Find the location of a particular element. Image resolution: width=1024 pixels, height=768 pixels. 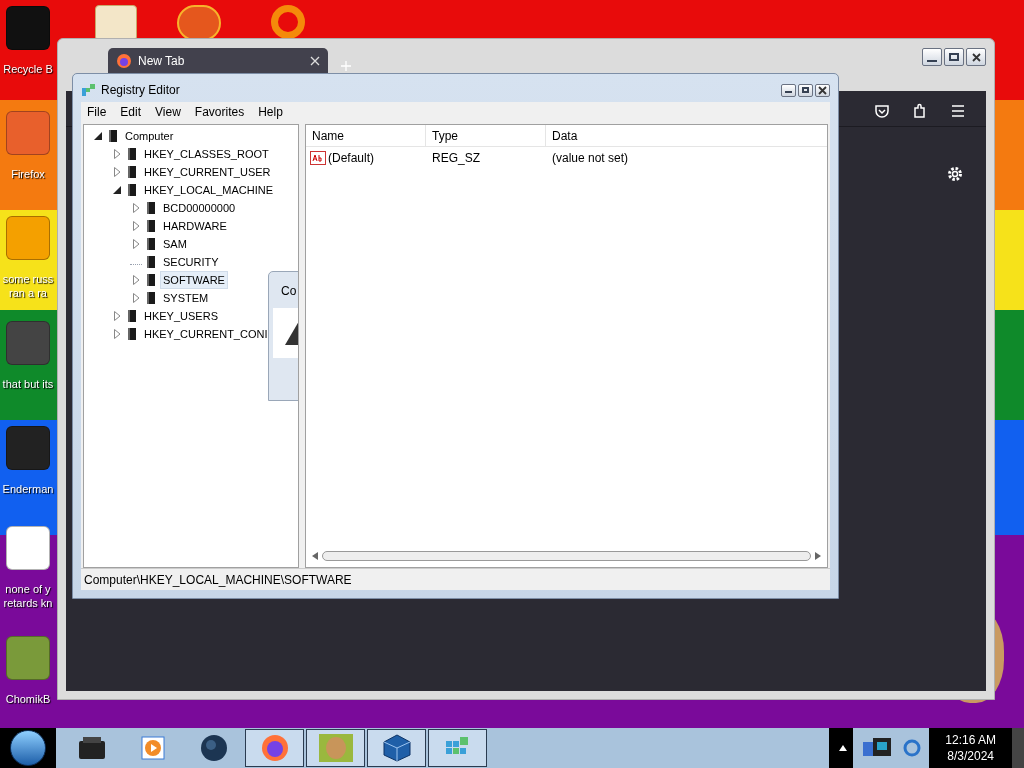

value-data: (value not set) is located at coordinates (590, 158).